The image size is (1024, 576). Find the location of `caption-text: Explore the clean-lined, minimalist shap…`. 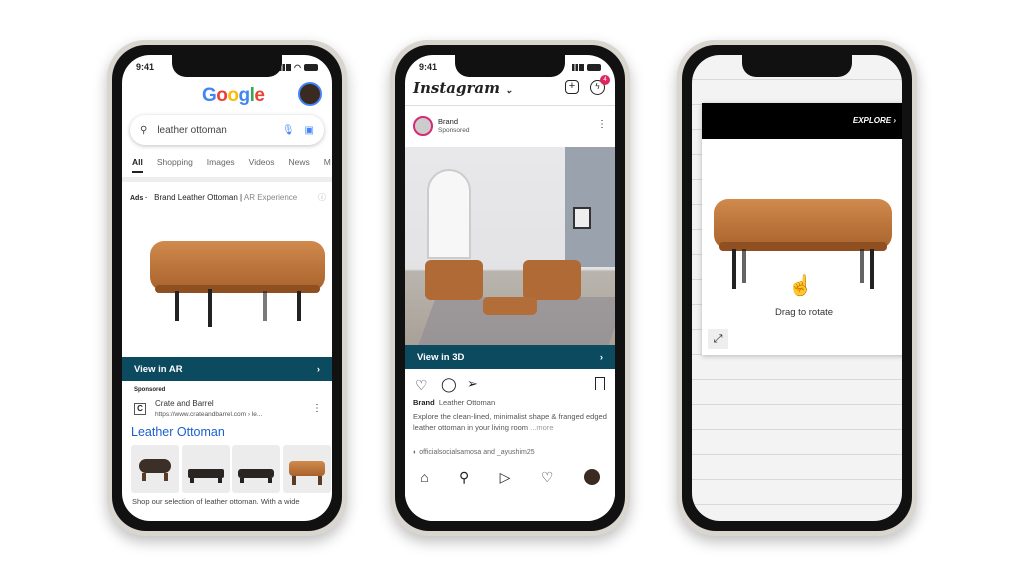

caption-text: Explore the clean-lined, minimalist shap… is located at coordinates (510, 422).